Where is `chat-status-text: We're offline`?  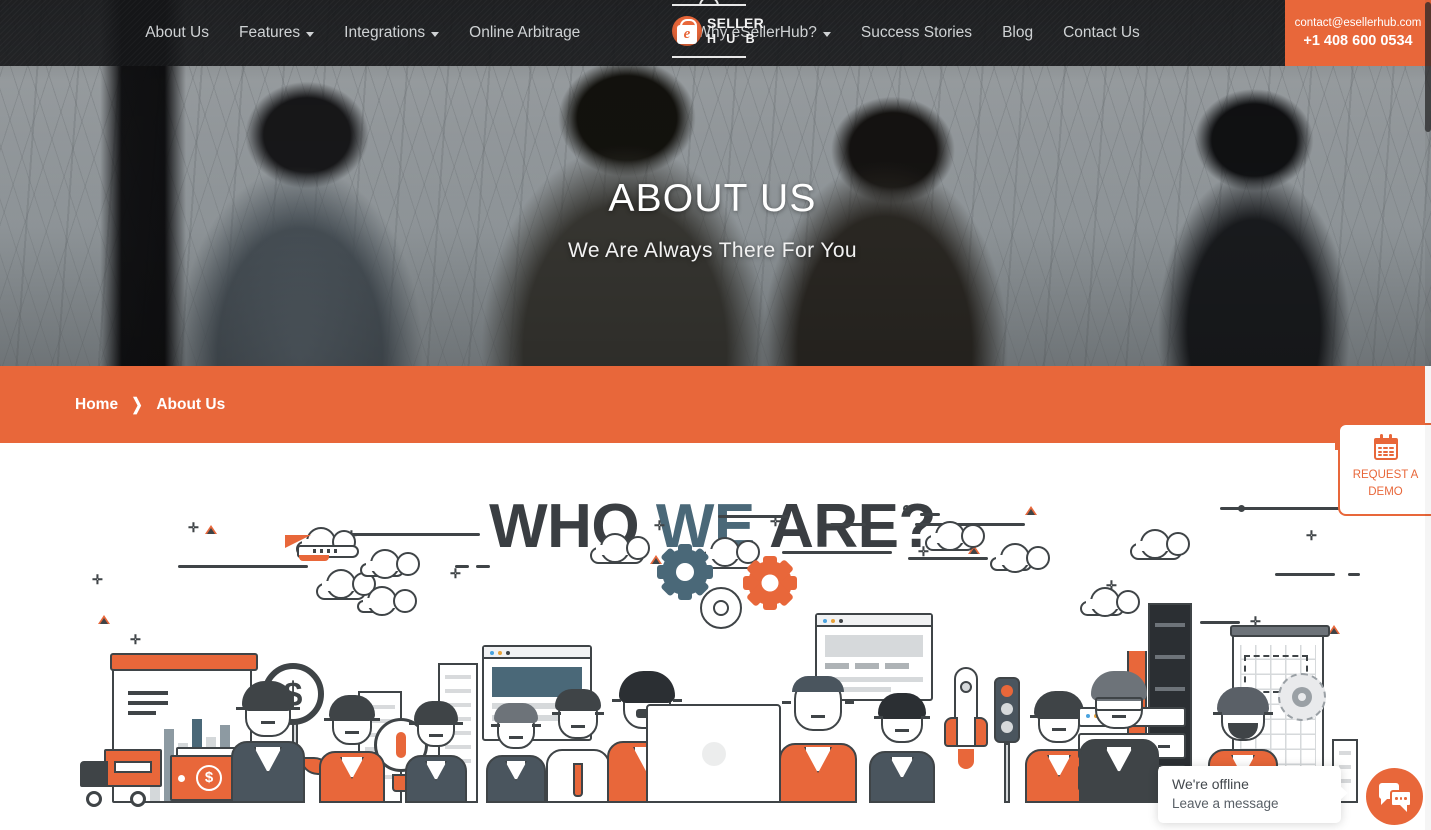
chat-status-text: We're offline is located at coordinates (1210, 784).